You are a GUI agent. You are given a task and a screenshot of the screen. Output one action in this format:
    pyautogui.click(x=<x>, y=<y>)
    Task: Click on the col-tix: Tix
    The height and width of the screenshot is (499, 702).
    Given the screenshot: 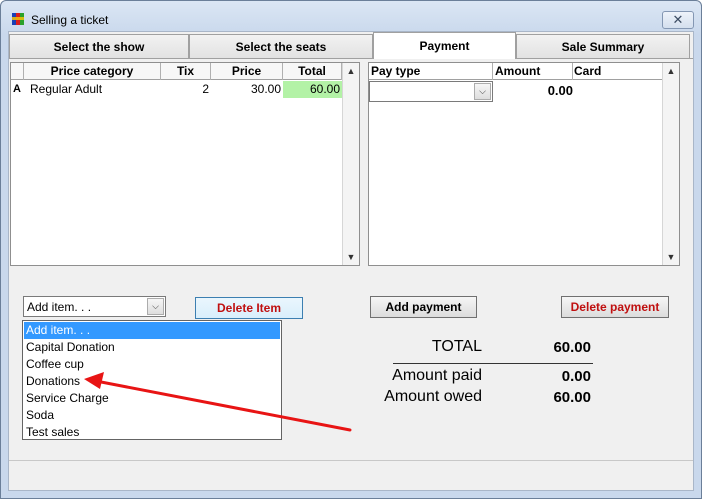 What is the action you would take?
    pyautogui.click(x=186, y=71)
    